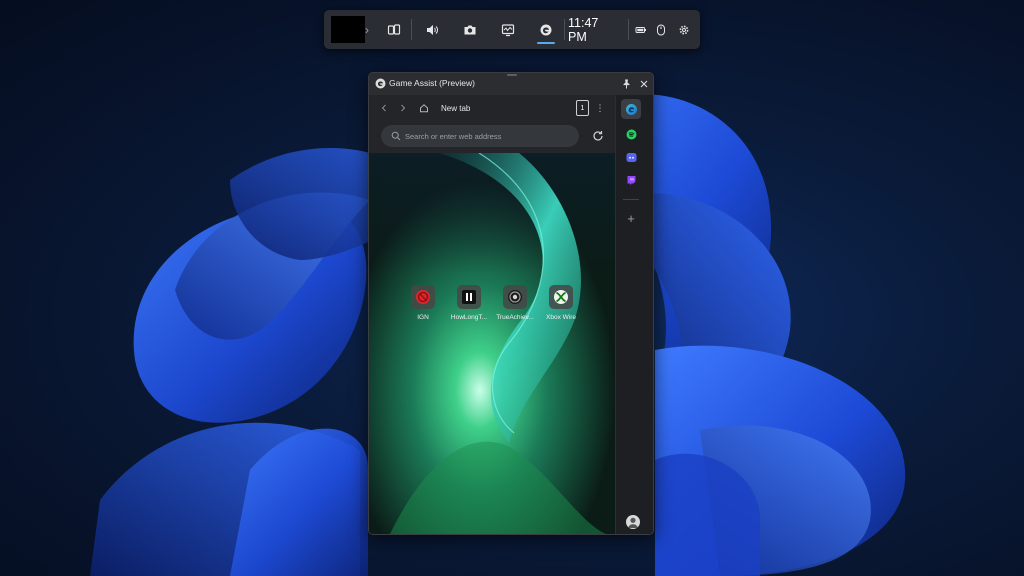 The image size is (1024, 576). I want to click on discord-icon, so click(631, 157).